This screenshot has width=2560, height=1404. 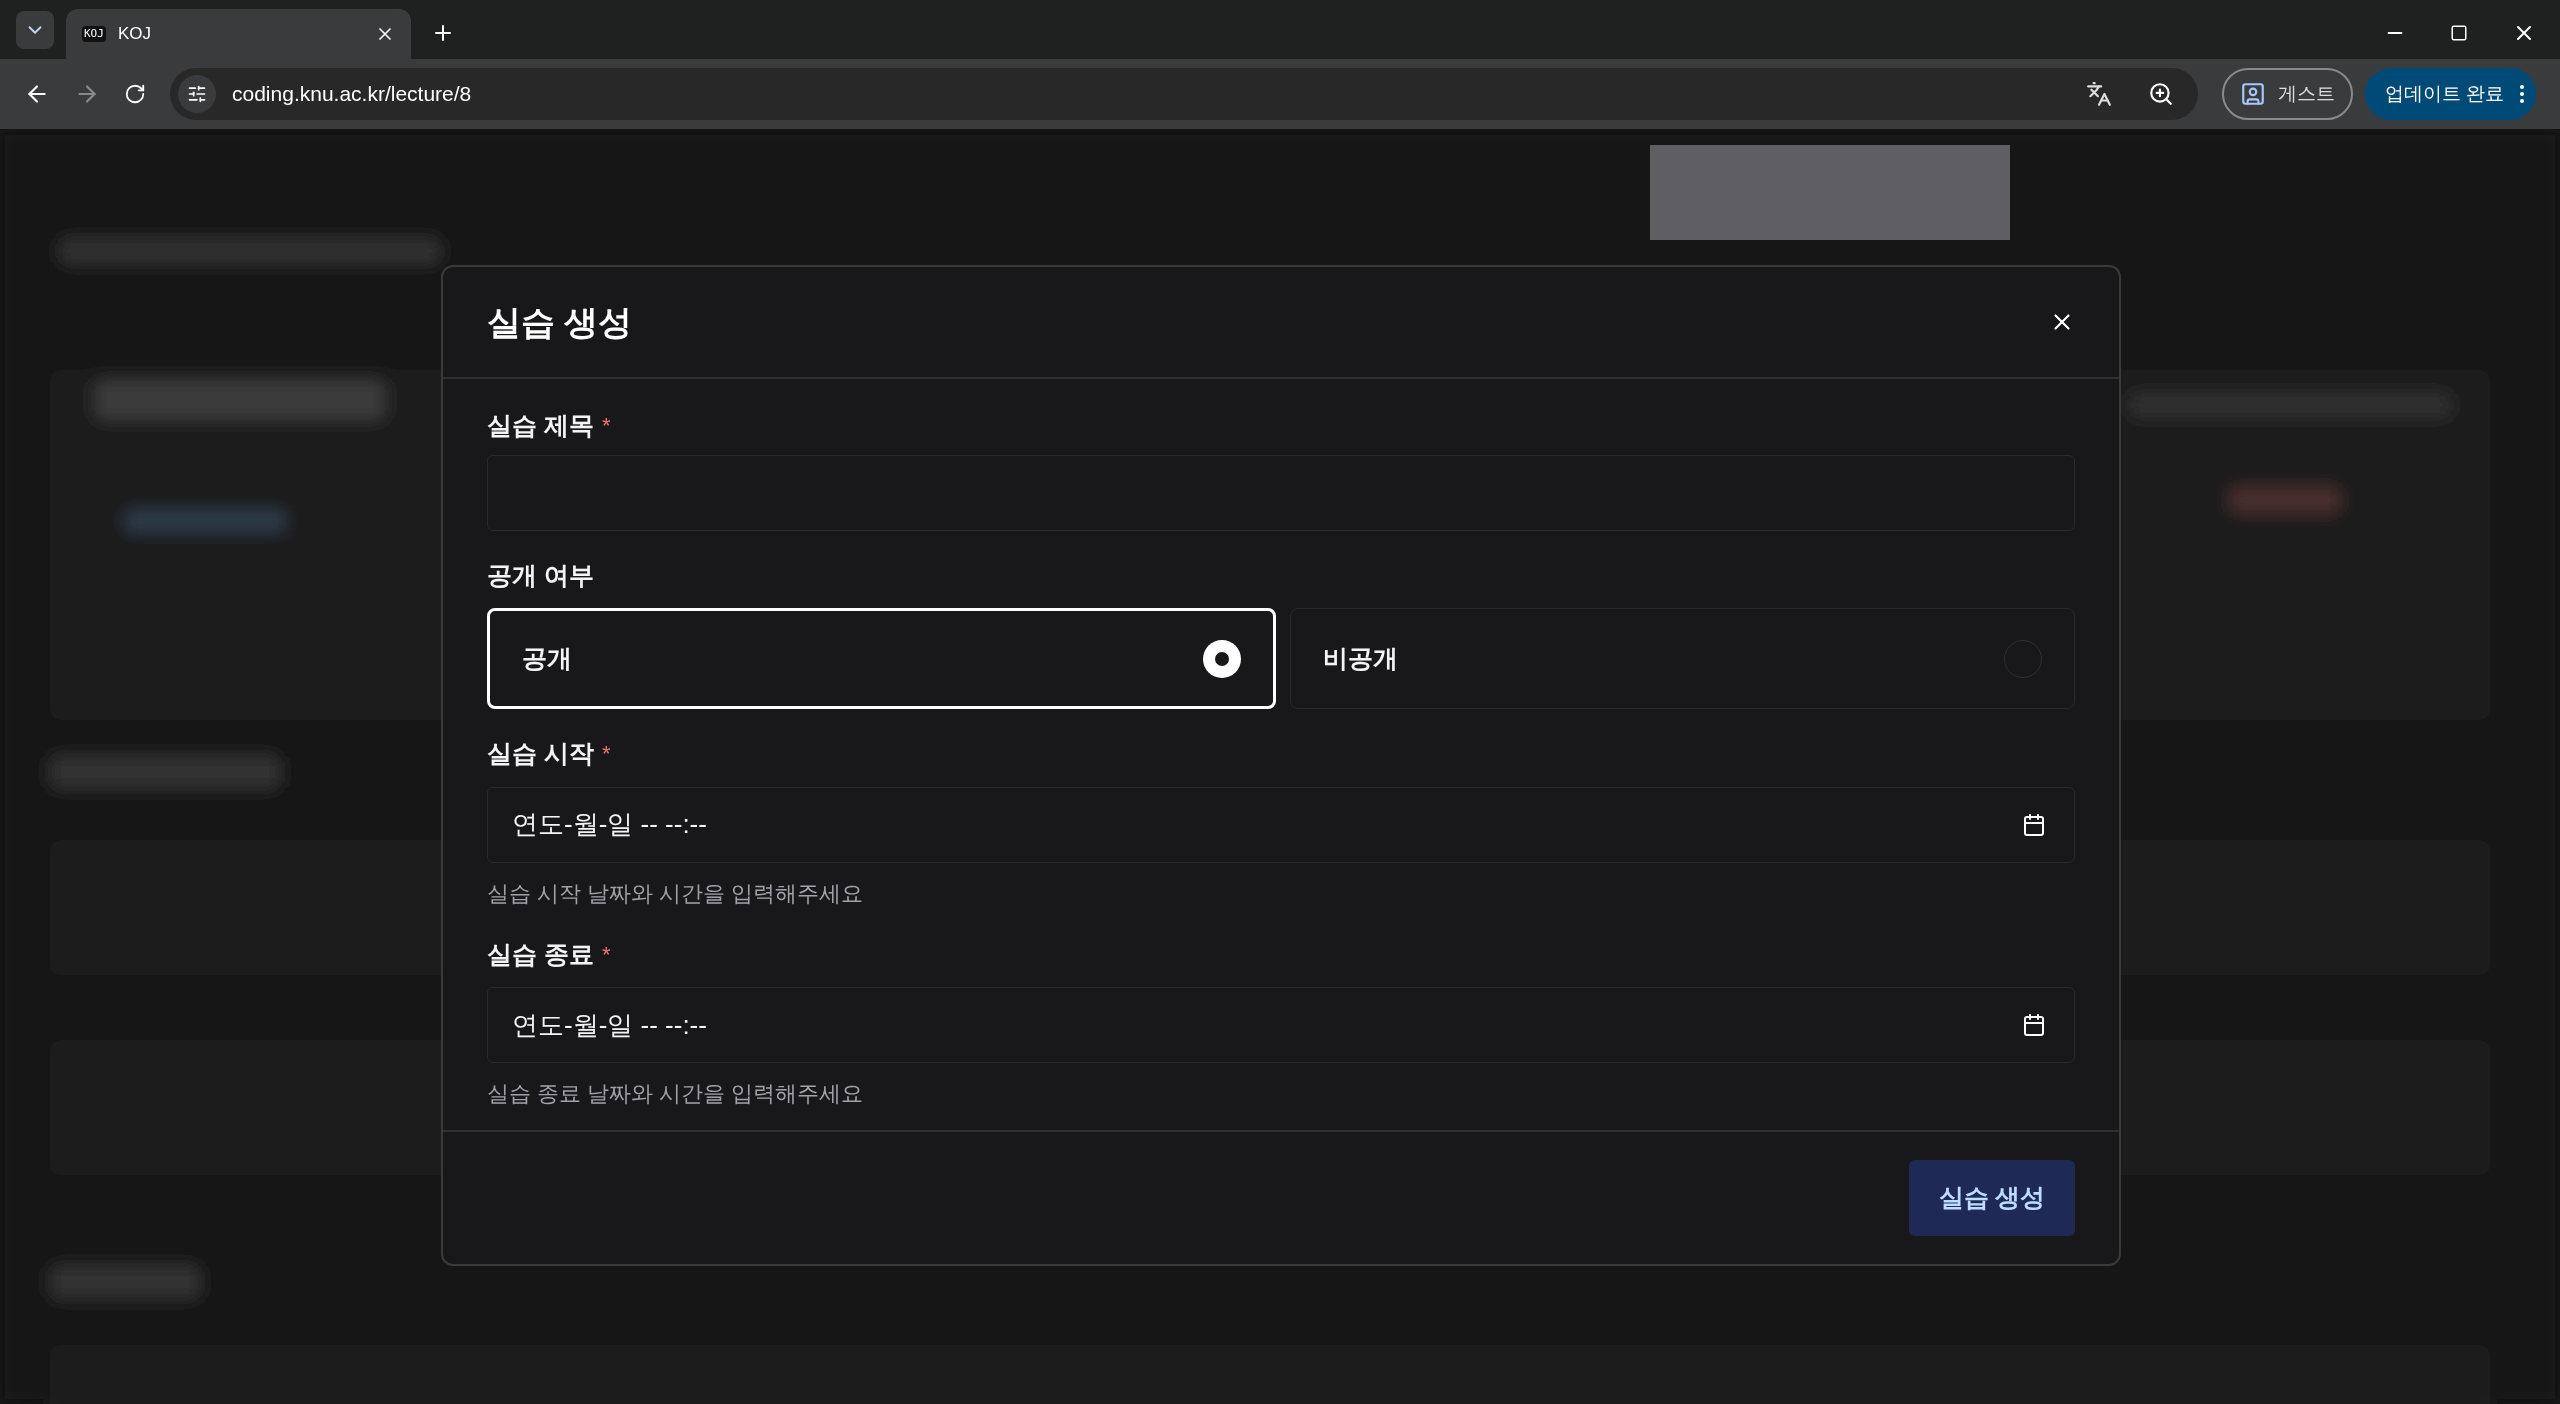 What do you see at coordinates (2160, 94) in the screenshot?
I see `zoom-icon` at bounding box center [2160, 94].